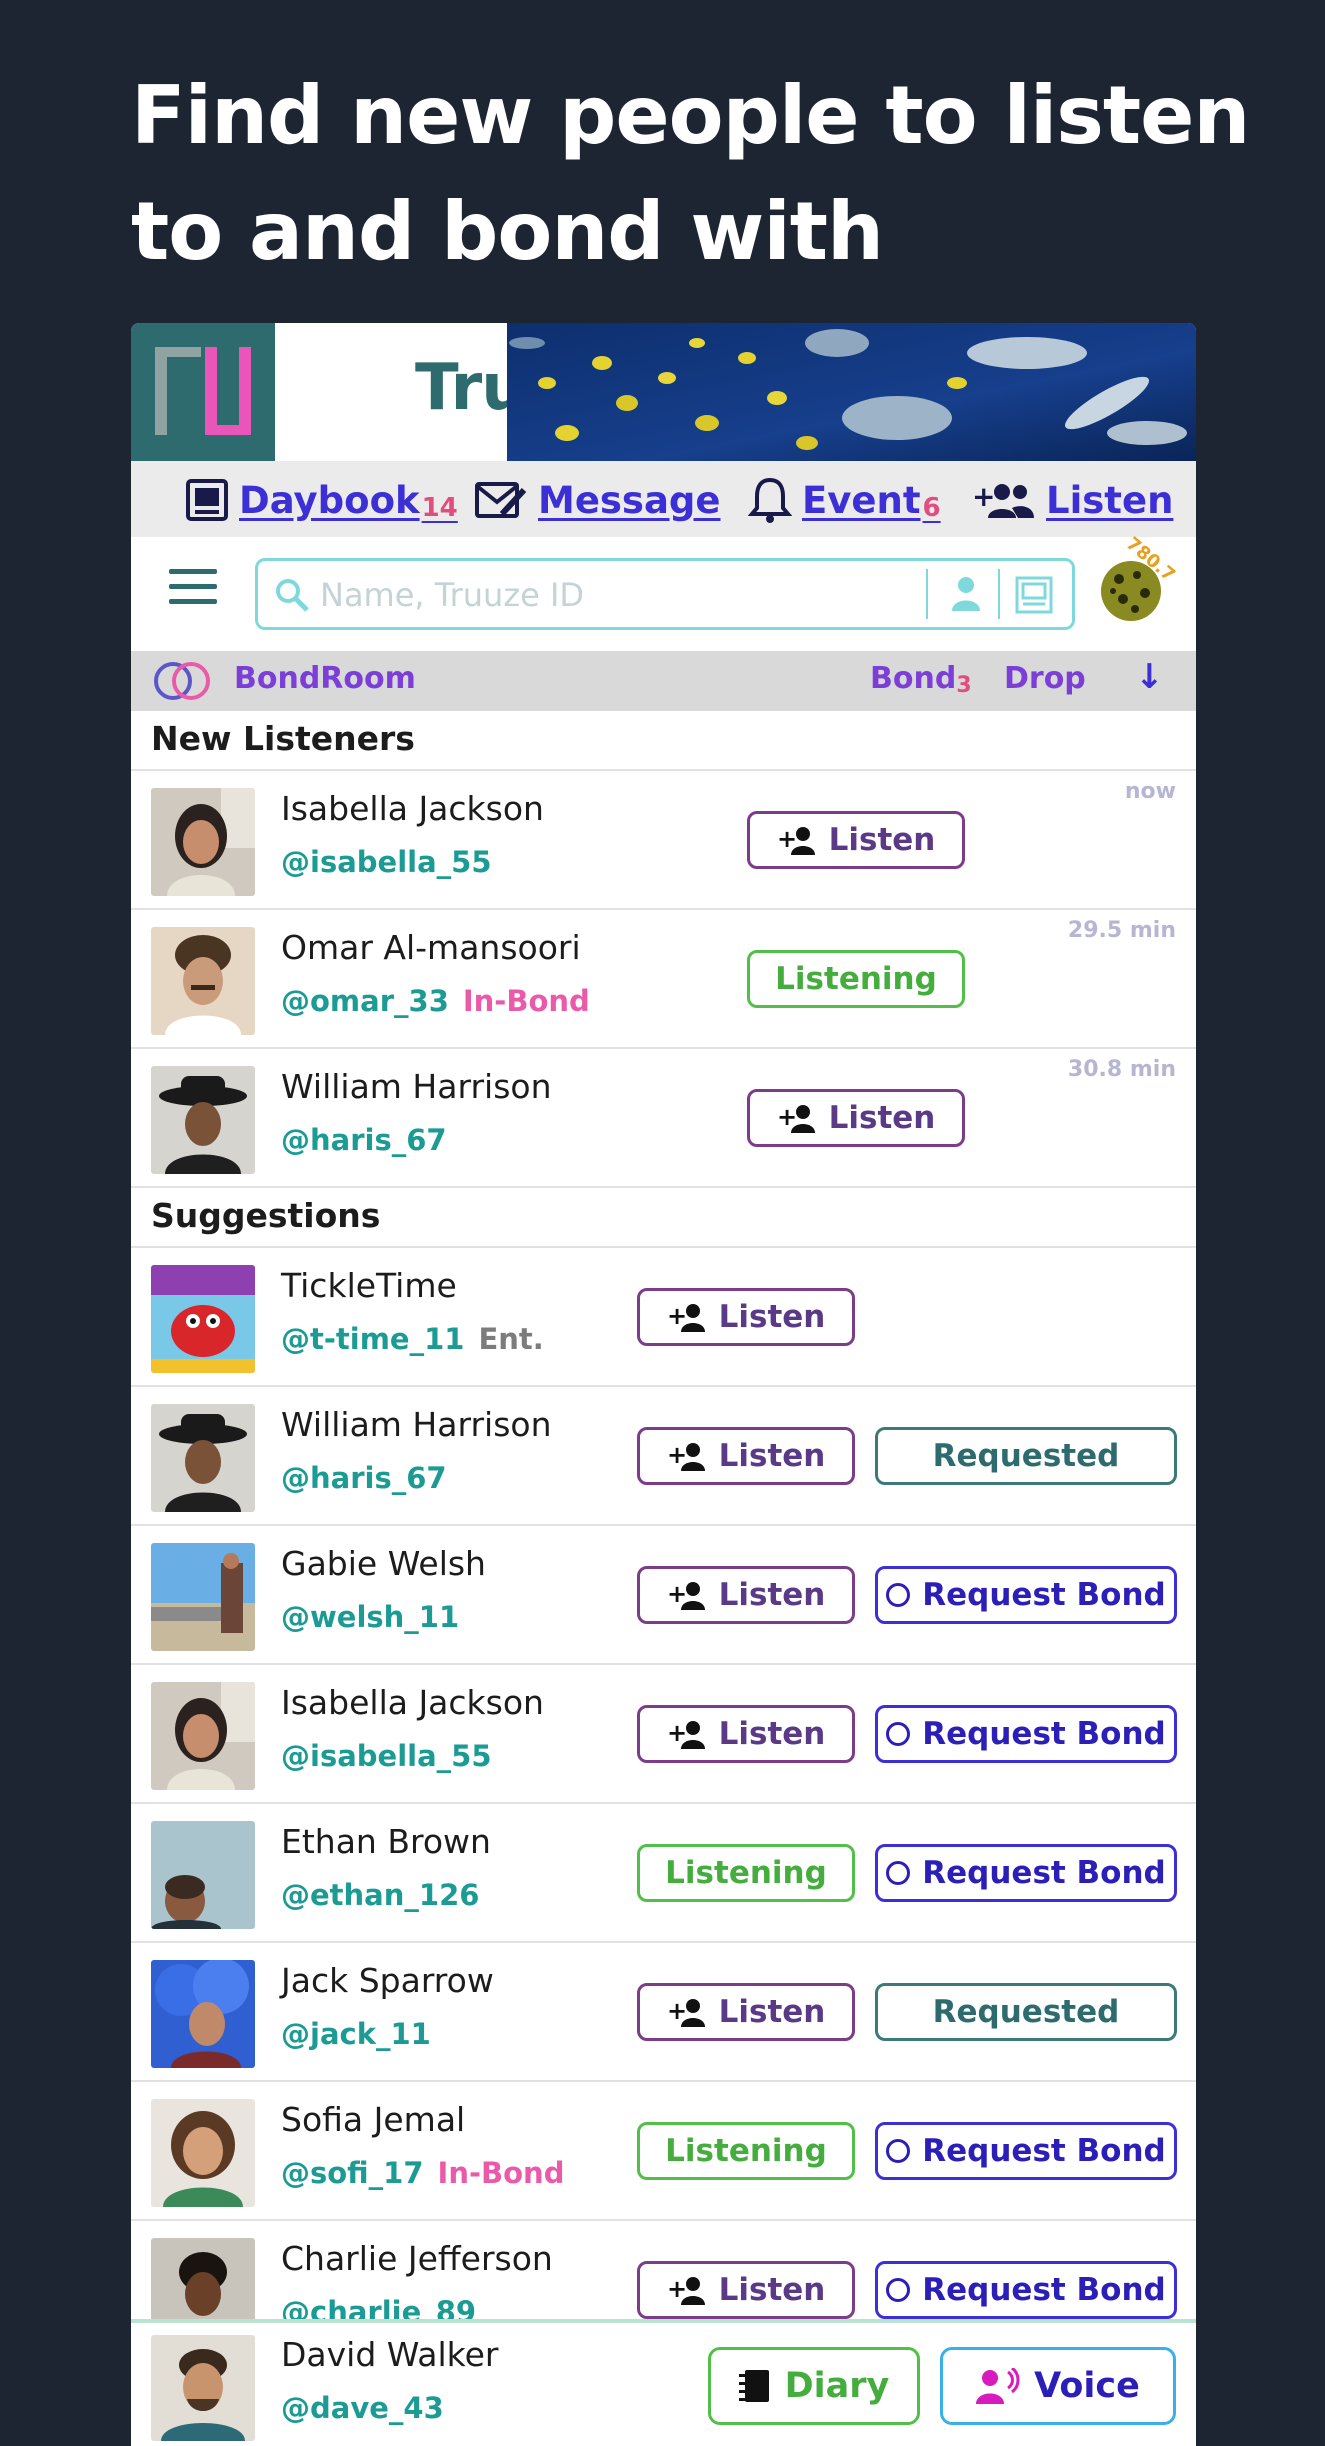 The image size is (1325, 2446). What do you see at coordinates (207, 500) in the screenshot?
I see `daybook-icon` at bounding box center [207, 500].